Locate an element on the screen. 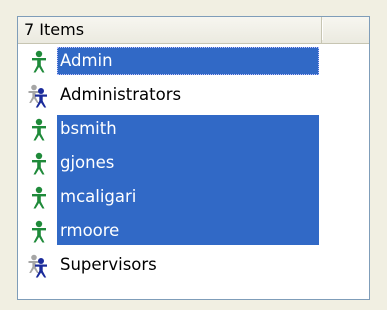 This screenshot has height=310, width=387. list-item-label: mcaligari is located at coordinates (188, 200).